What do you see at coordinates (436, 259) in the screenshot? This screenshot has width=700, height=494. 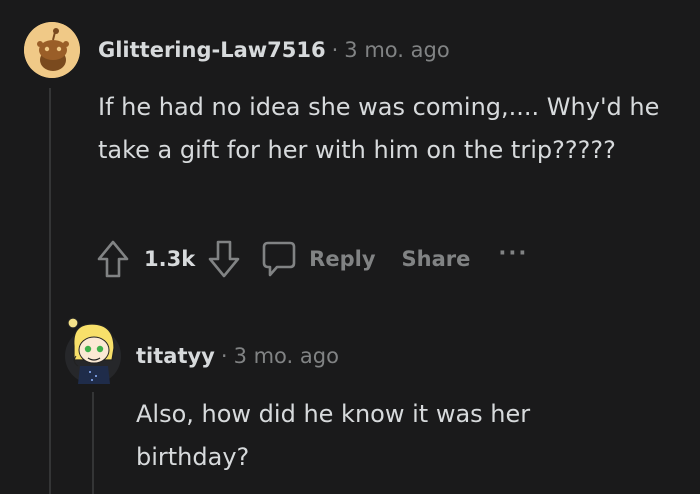 I see `share-button: Share` at bounding box center [436, 259].